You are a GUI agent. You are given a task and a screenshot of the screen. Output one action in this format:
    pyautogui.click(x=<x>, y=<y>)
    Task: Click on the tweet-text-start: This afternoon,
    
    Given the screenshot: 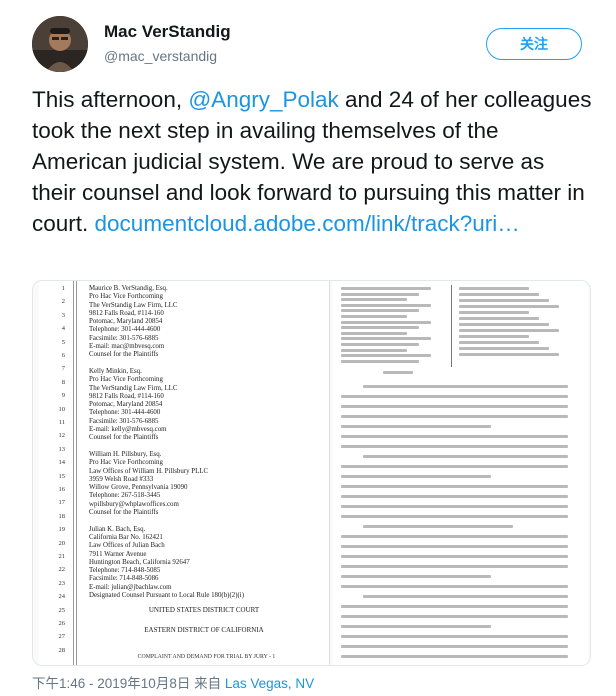 What is the action you would take?
    pyautogui.click(x=110, y=99)
    